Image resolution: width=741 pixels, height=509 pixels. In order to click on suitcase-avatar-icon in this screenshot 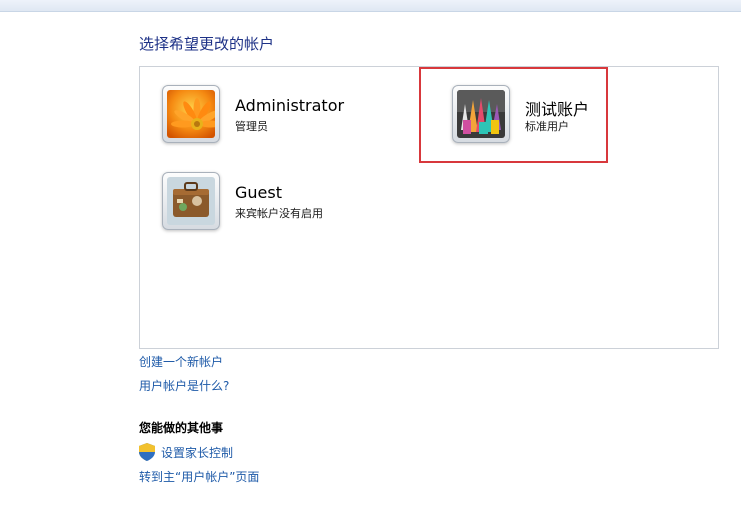, I will do `click(191, 201)`.